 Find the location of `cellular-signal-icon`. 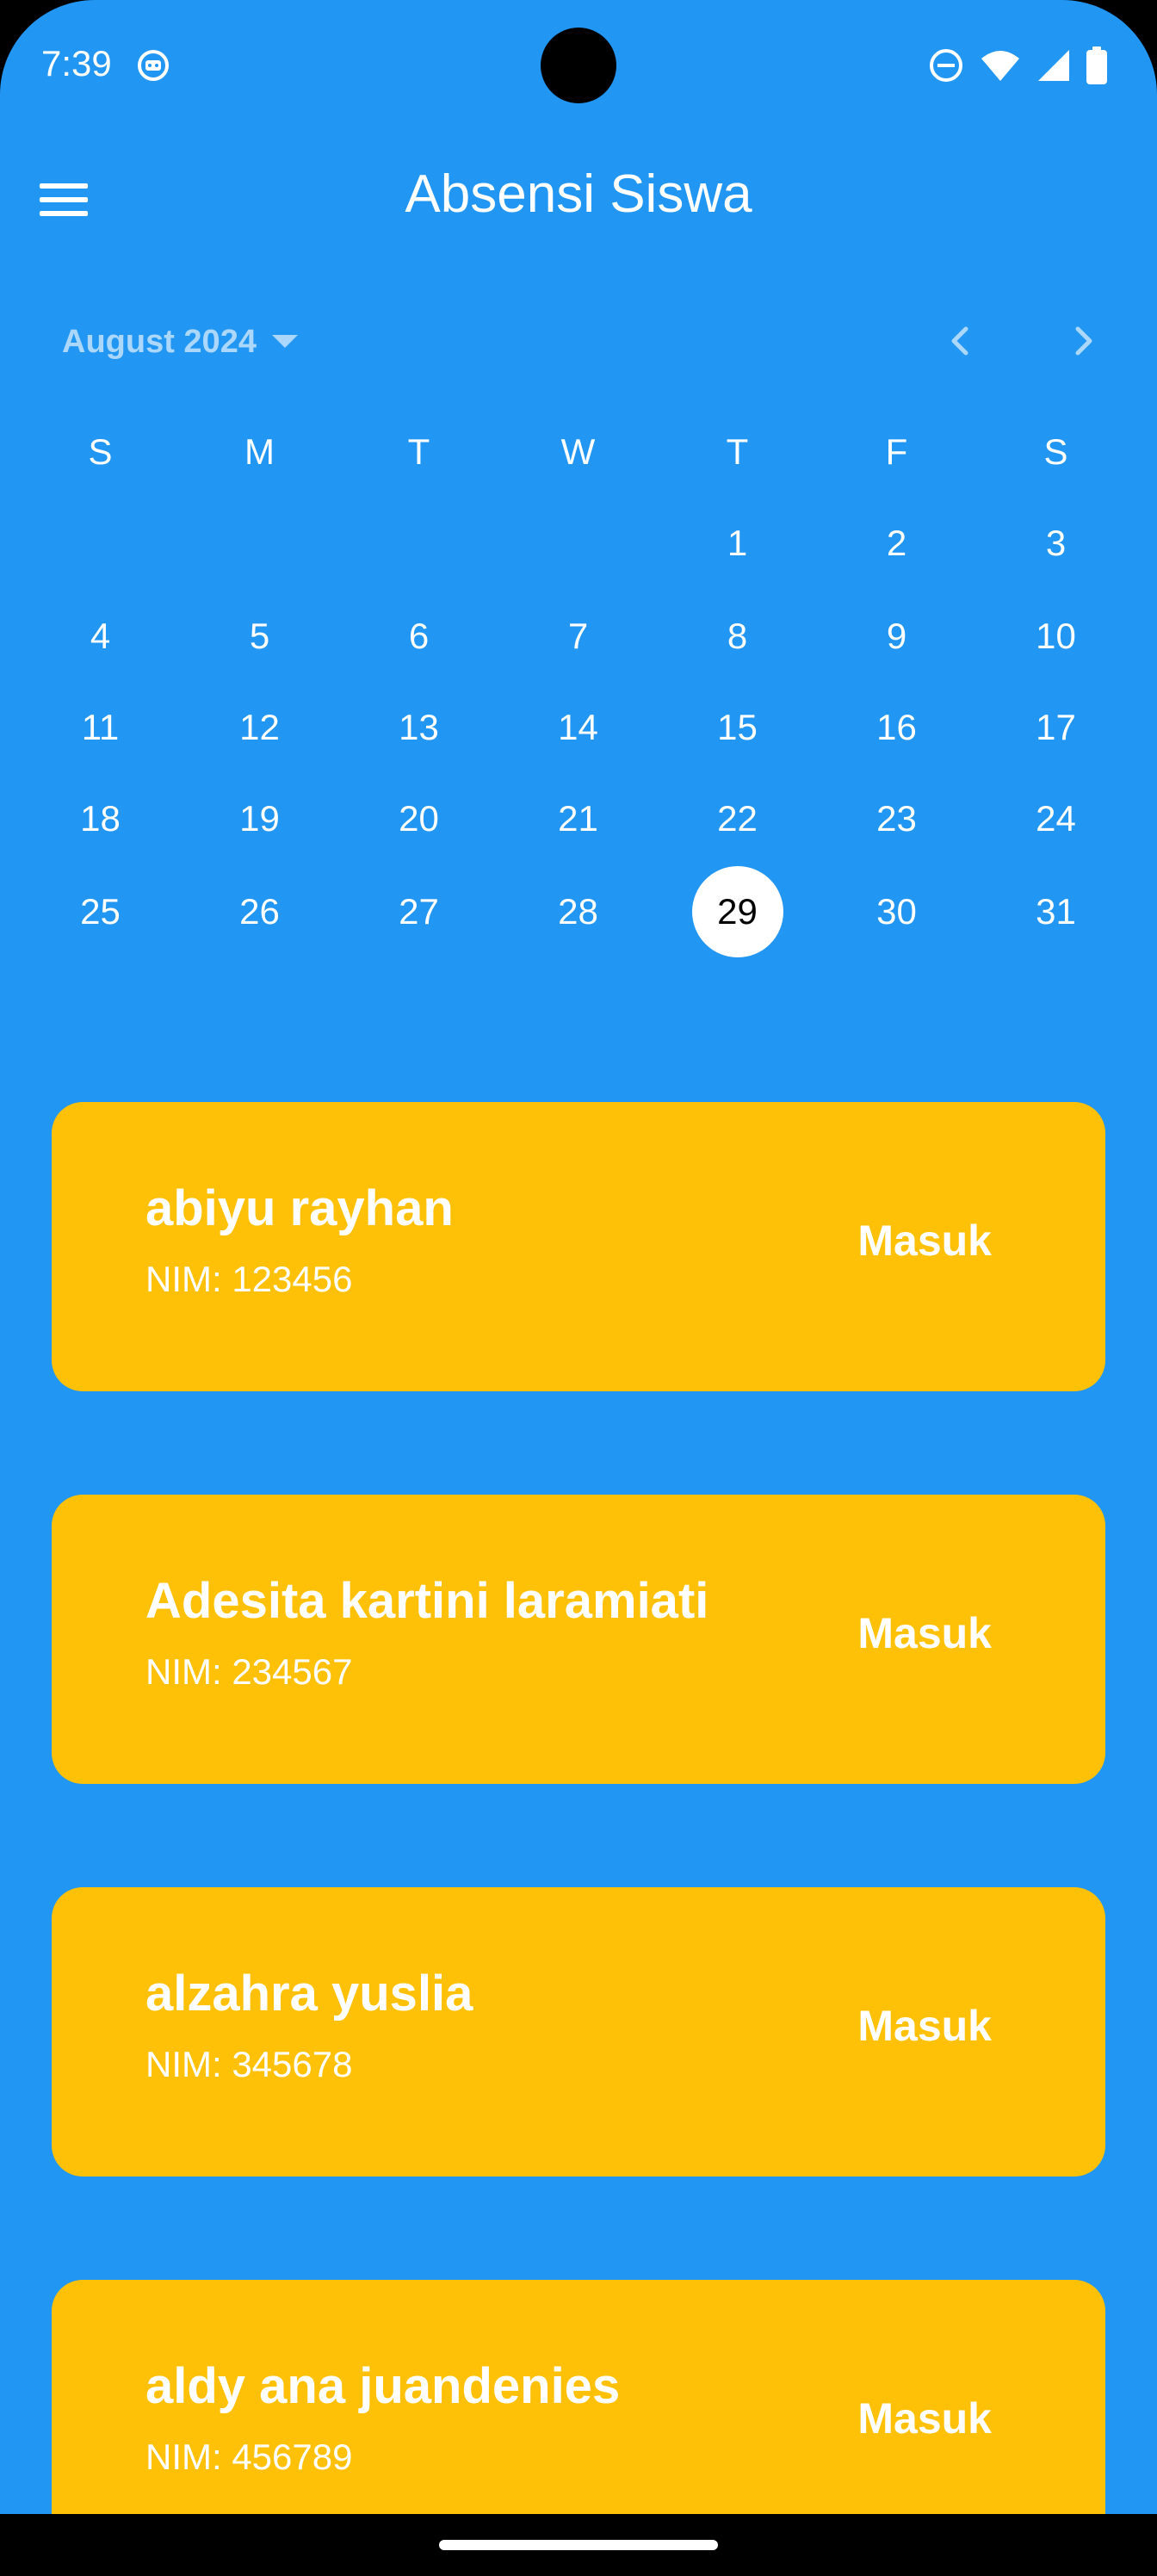

cellular-signal-icon is located at coordinates (1054, 65).